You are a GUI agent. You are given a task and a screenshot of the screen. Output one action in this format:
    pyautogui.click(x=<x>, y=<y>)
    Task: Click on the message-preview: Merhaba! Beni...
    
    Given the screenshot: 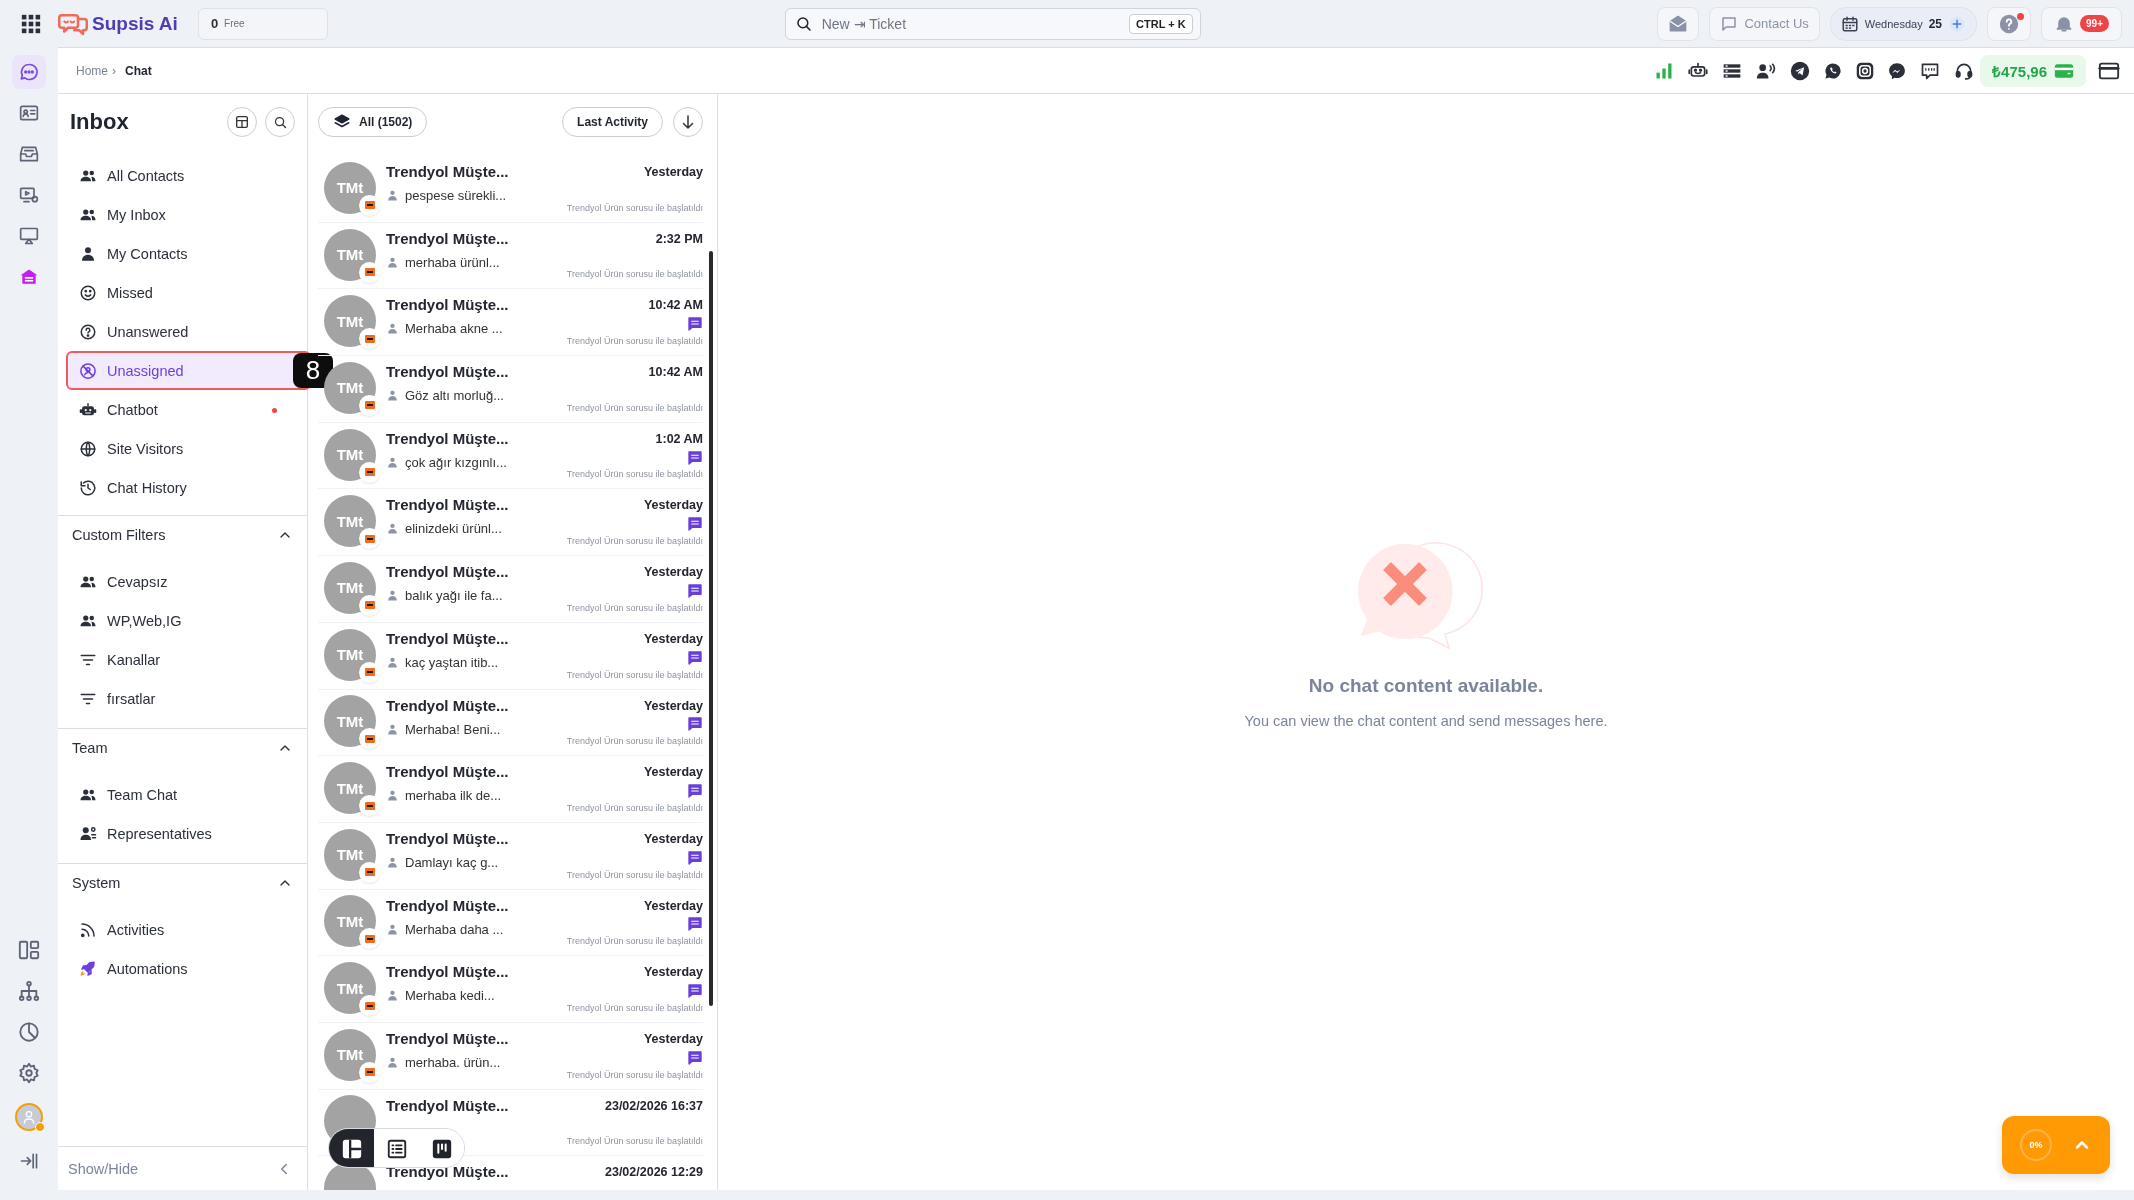 What is the action you would take?
    pyautogui.click(x=453, y=729)
    